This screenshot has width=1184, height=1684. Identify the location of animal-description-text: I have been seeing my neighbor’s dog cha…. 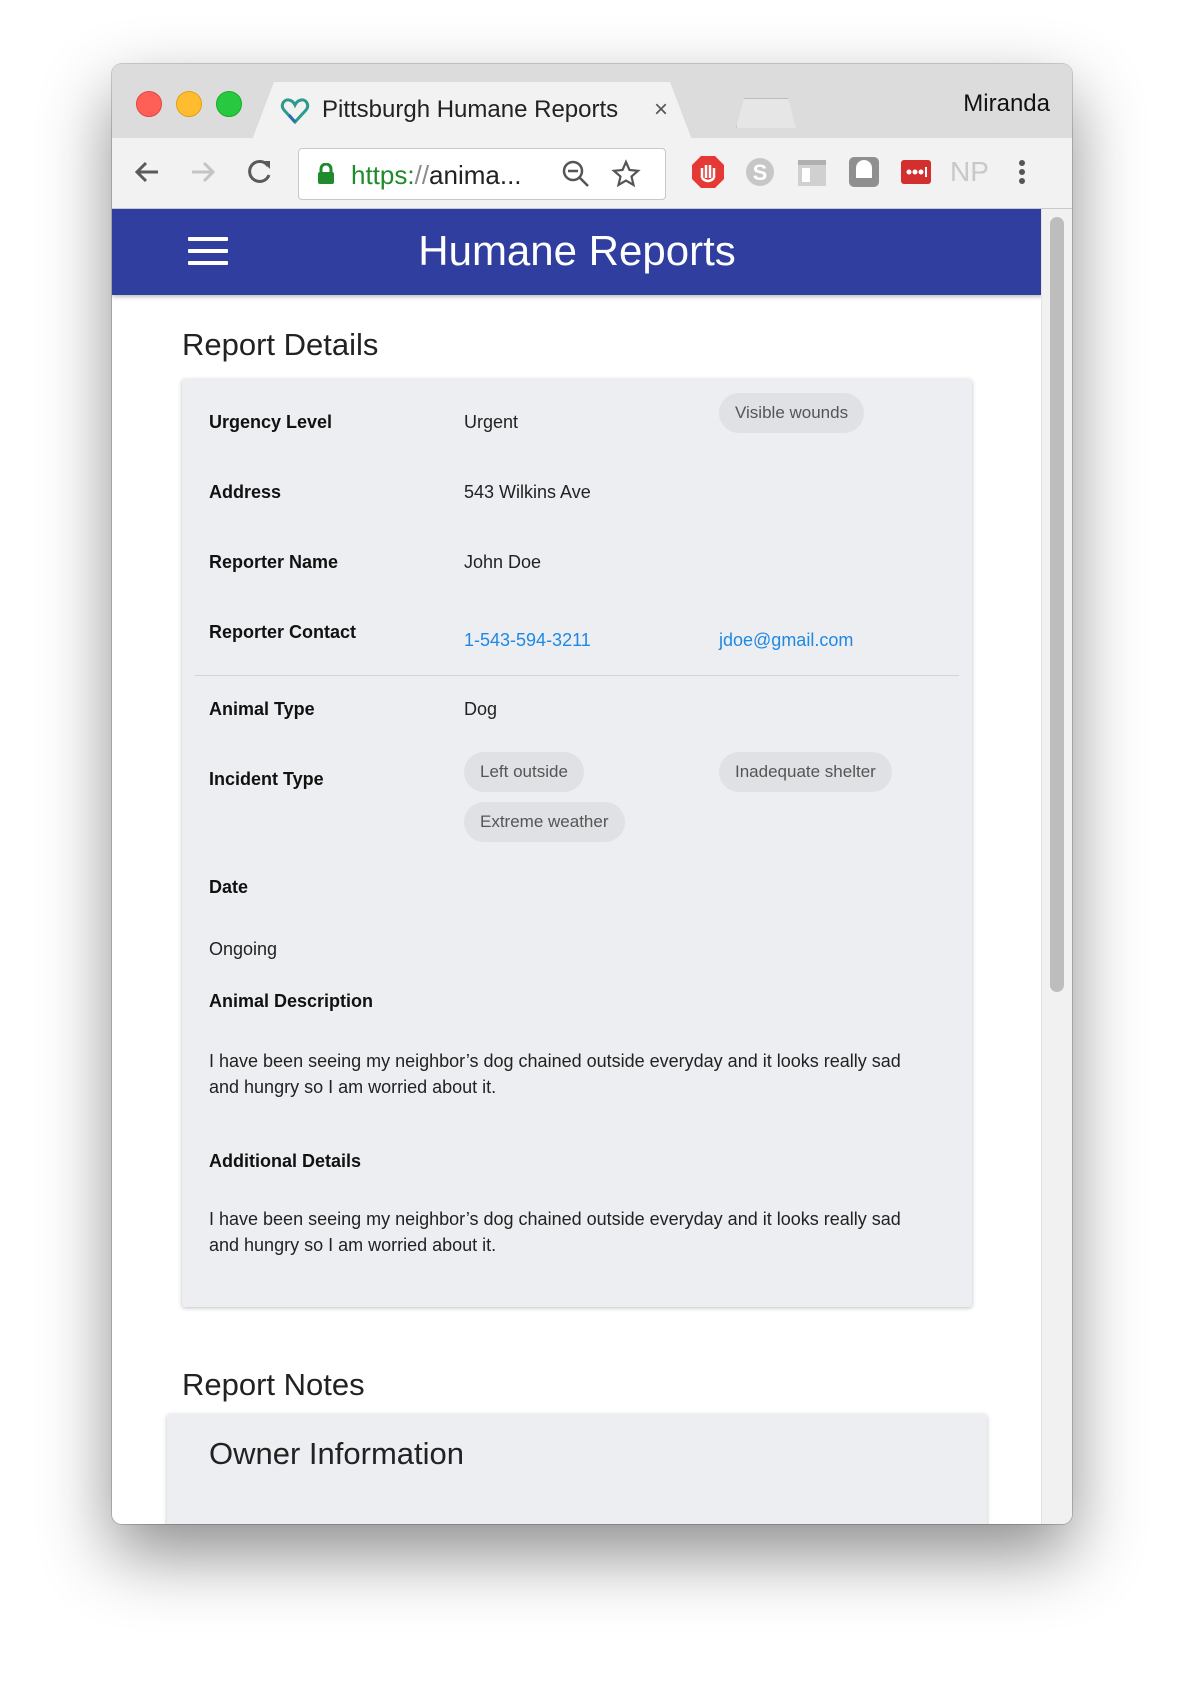
(555, 1074).